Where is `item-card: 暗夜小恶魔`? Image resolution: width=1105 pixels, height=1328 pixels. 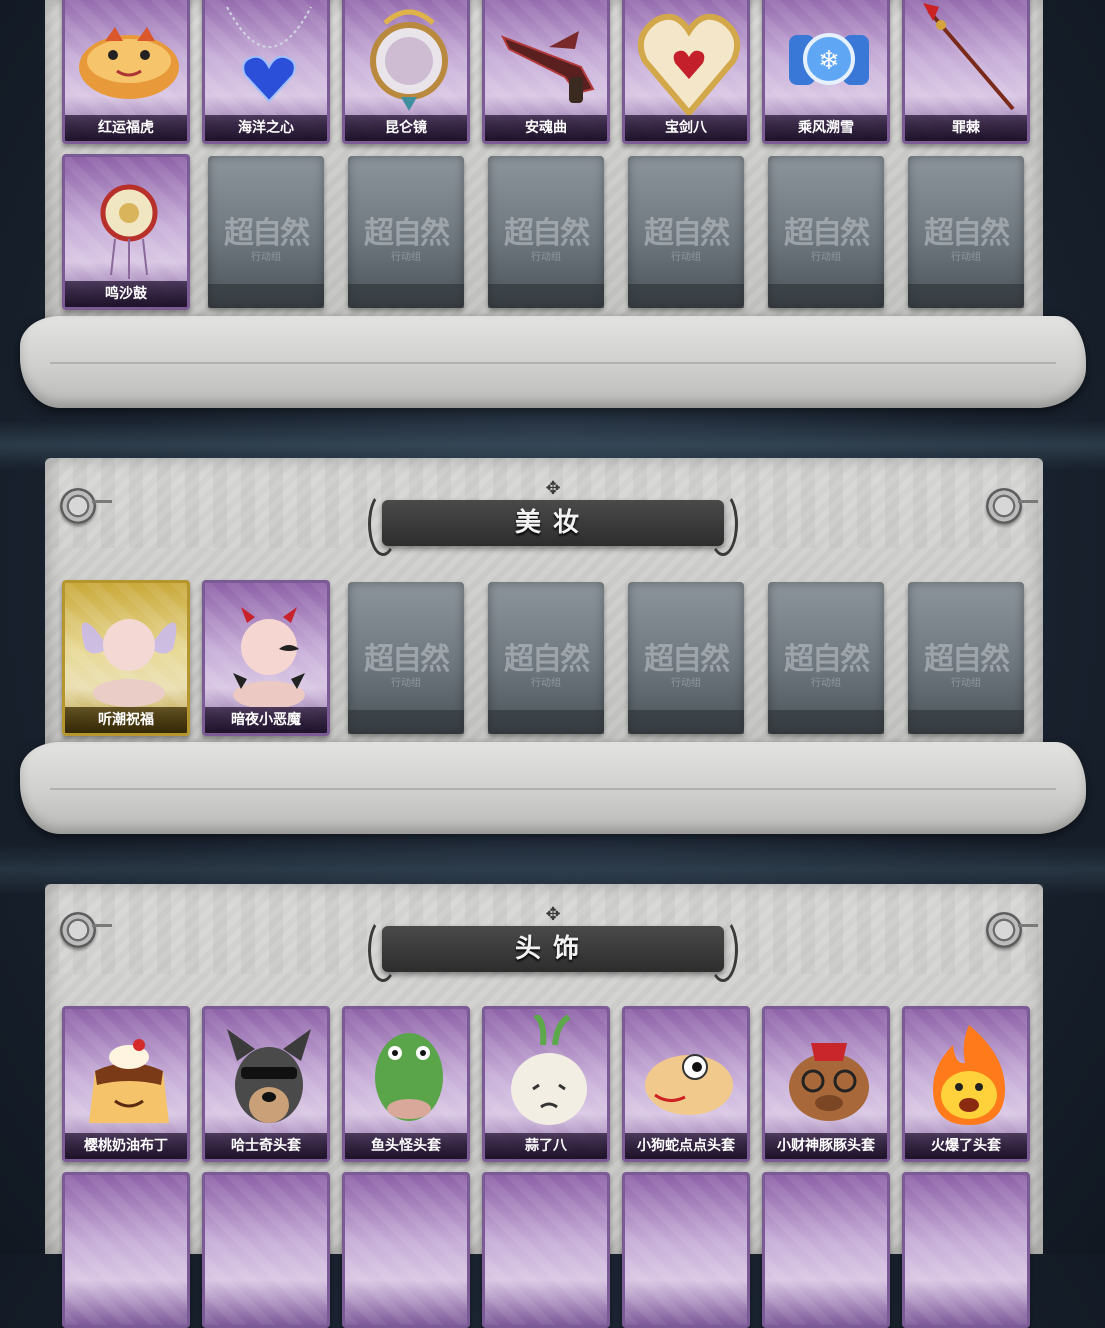 item-card: 暗夜小恶魔 is located at coordinates (266, 658).